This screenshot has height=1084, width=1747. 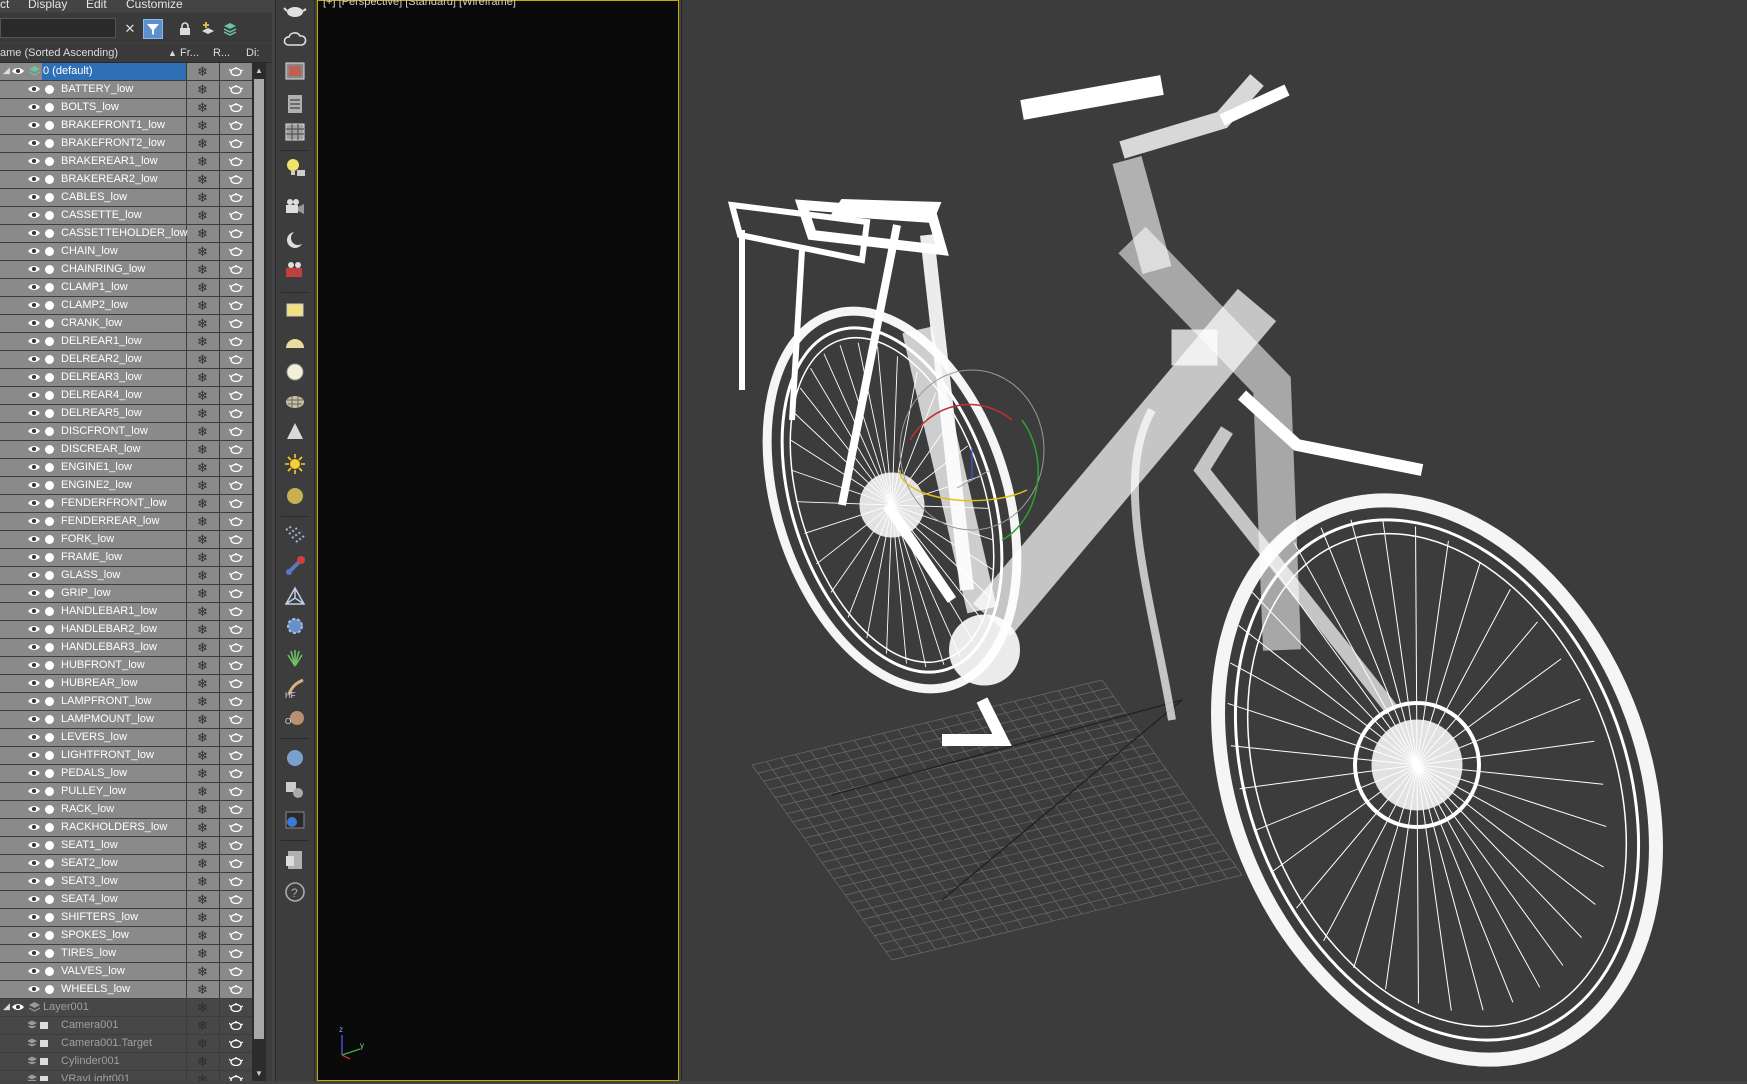 What do you see at coordinates (126, 180) in the screenshot?
I see `object-row: BRAKEREAR2_low ❄` at bounding box center [126, 180].